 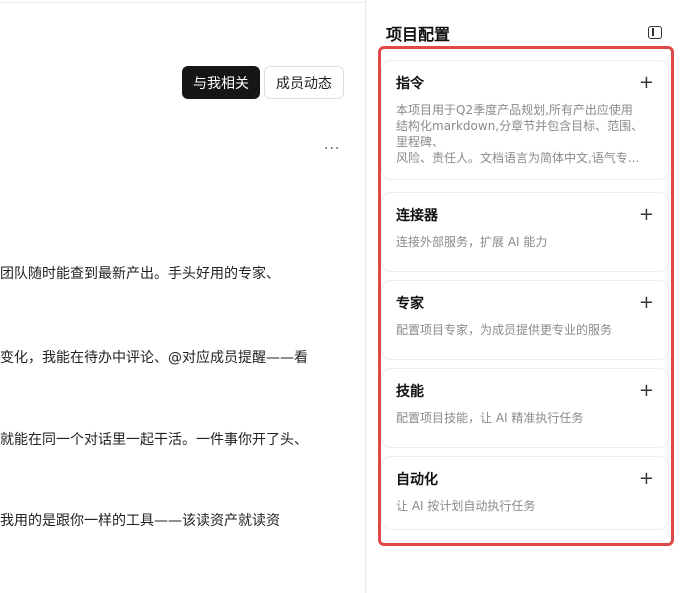 I want to click on description-line: 配置项目专家，为成员提供更专业的服务, so click(x=504, y=330).